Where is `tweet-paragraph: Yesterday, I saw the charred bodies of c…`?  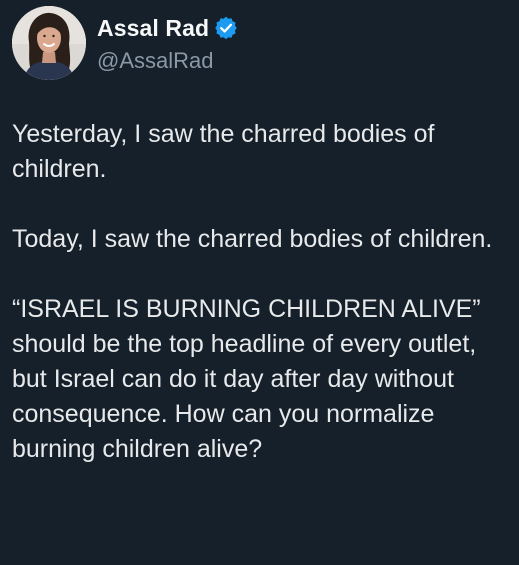
tweet-paragraph: Yesterday, I saw the charred bodies of c… is located at coordinates (223, 151).